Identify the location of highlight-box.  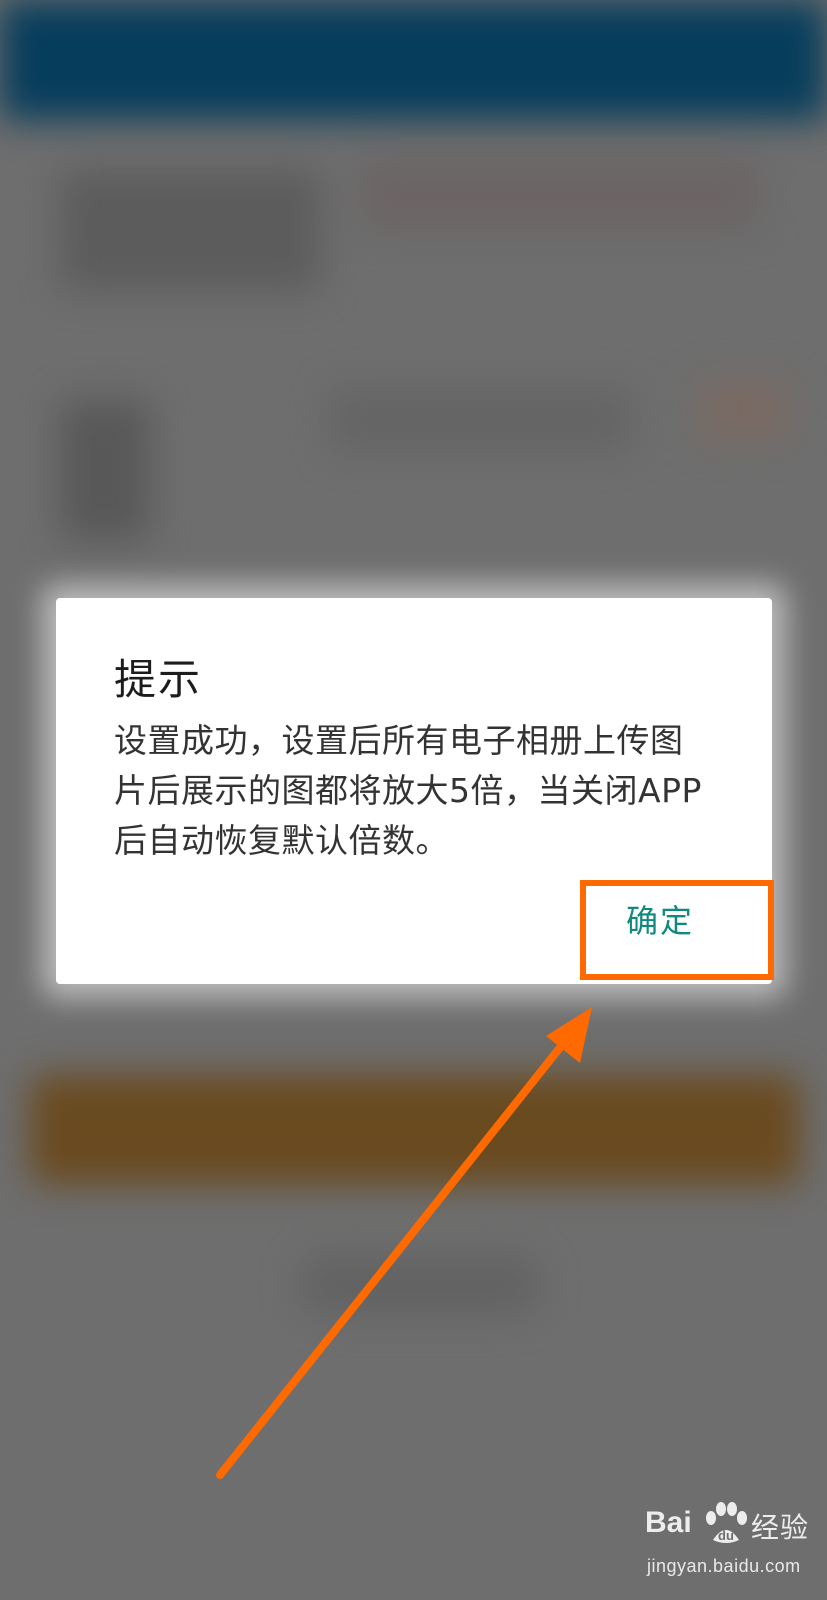
(677, 930).